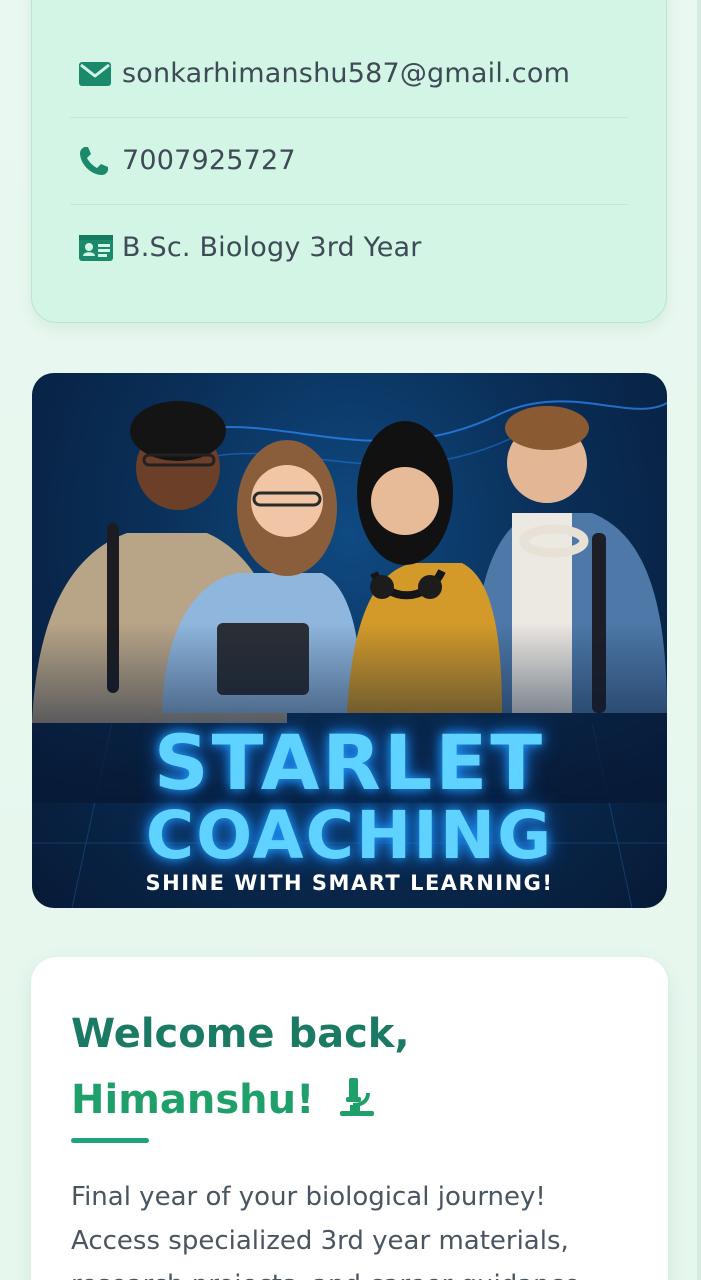 This screenshot has width=701, height=1280. I want to click on course-row: B.Sc. Biology 3rd Year, so click(349, 247).